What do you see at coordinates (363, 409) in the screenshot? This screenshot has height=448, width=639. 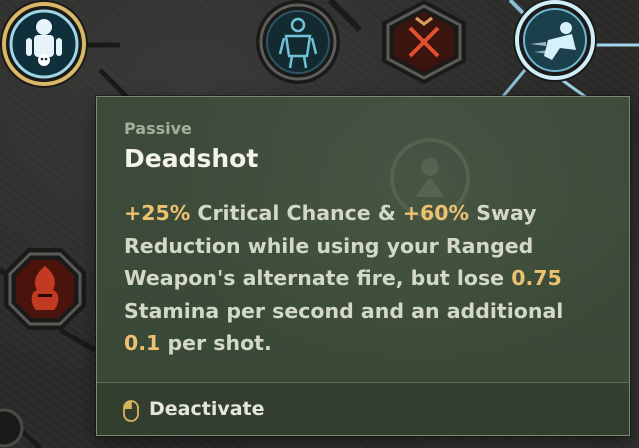 I see `tooltip-footer: Deactivate` at bounding box center [363, 409].